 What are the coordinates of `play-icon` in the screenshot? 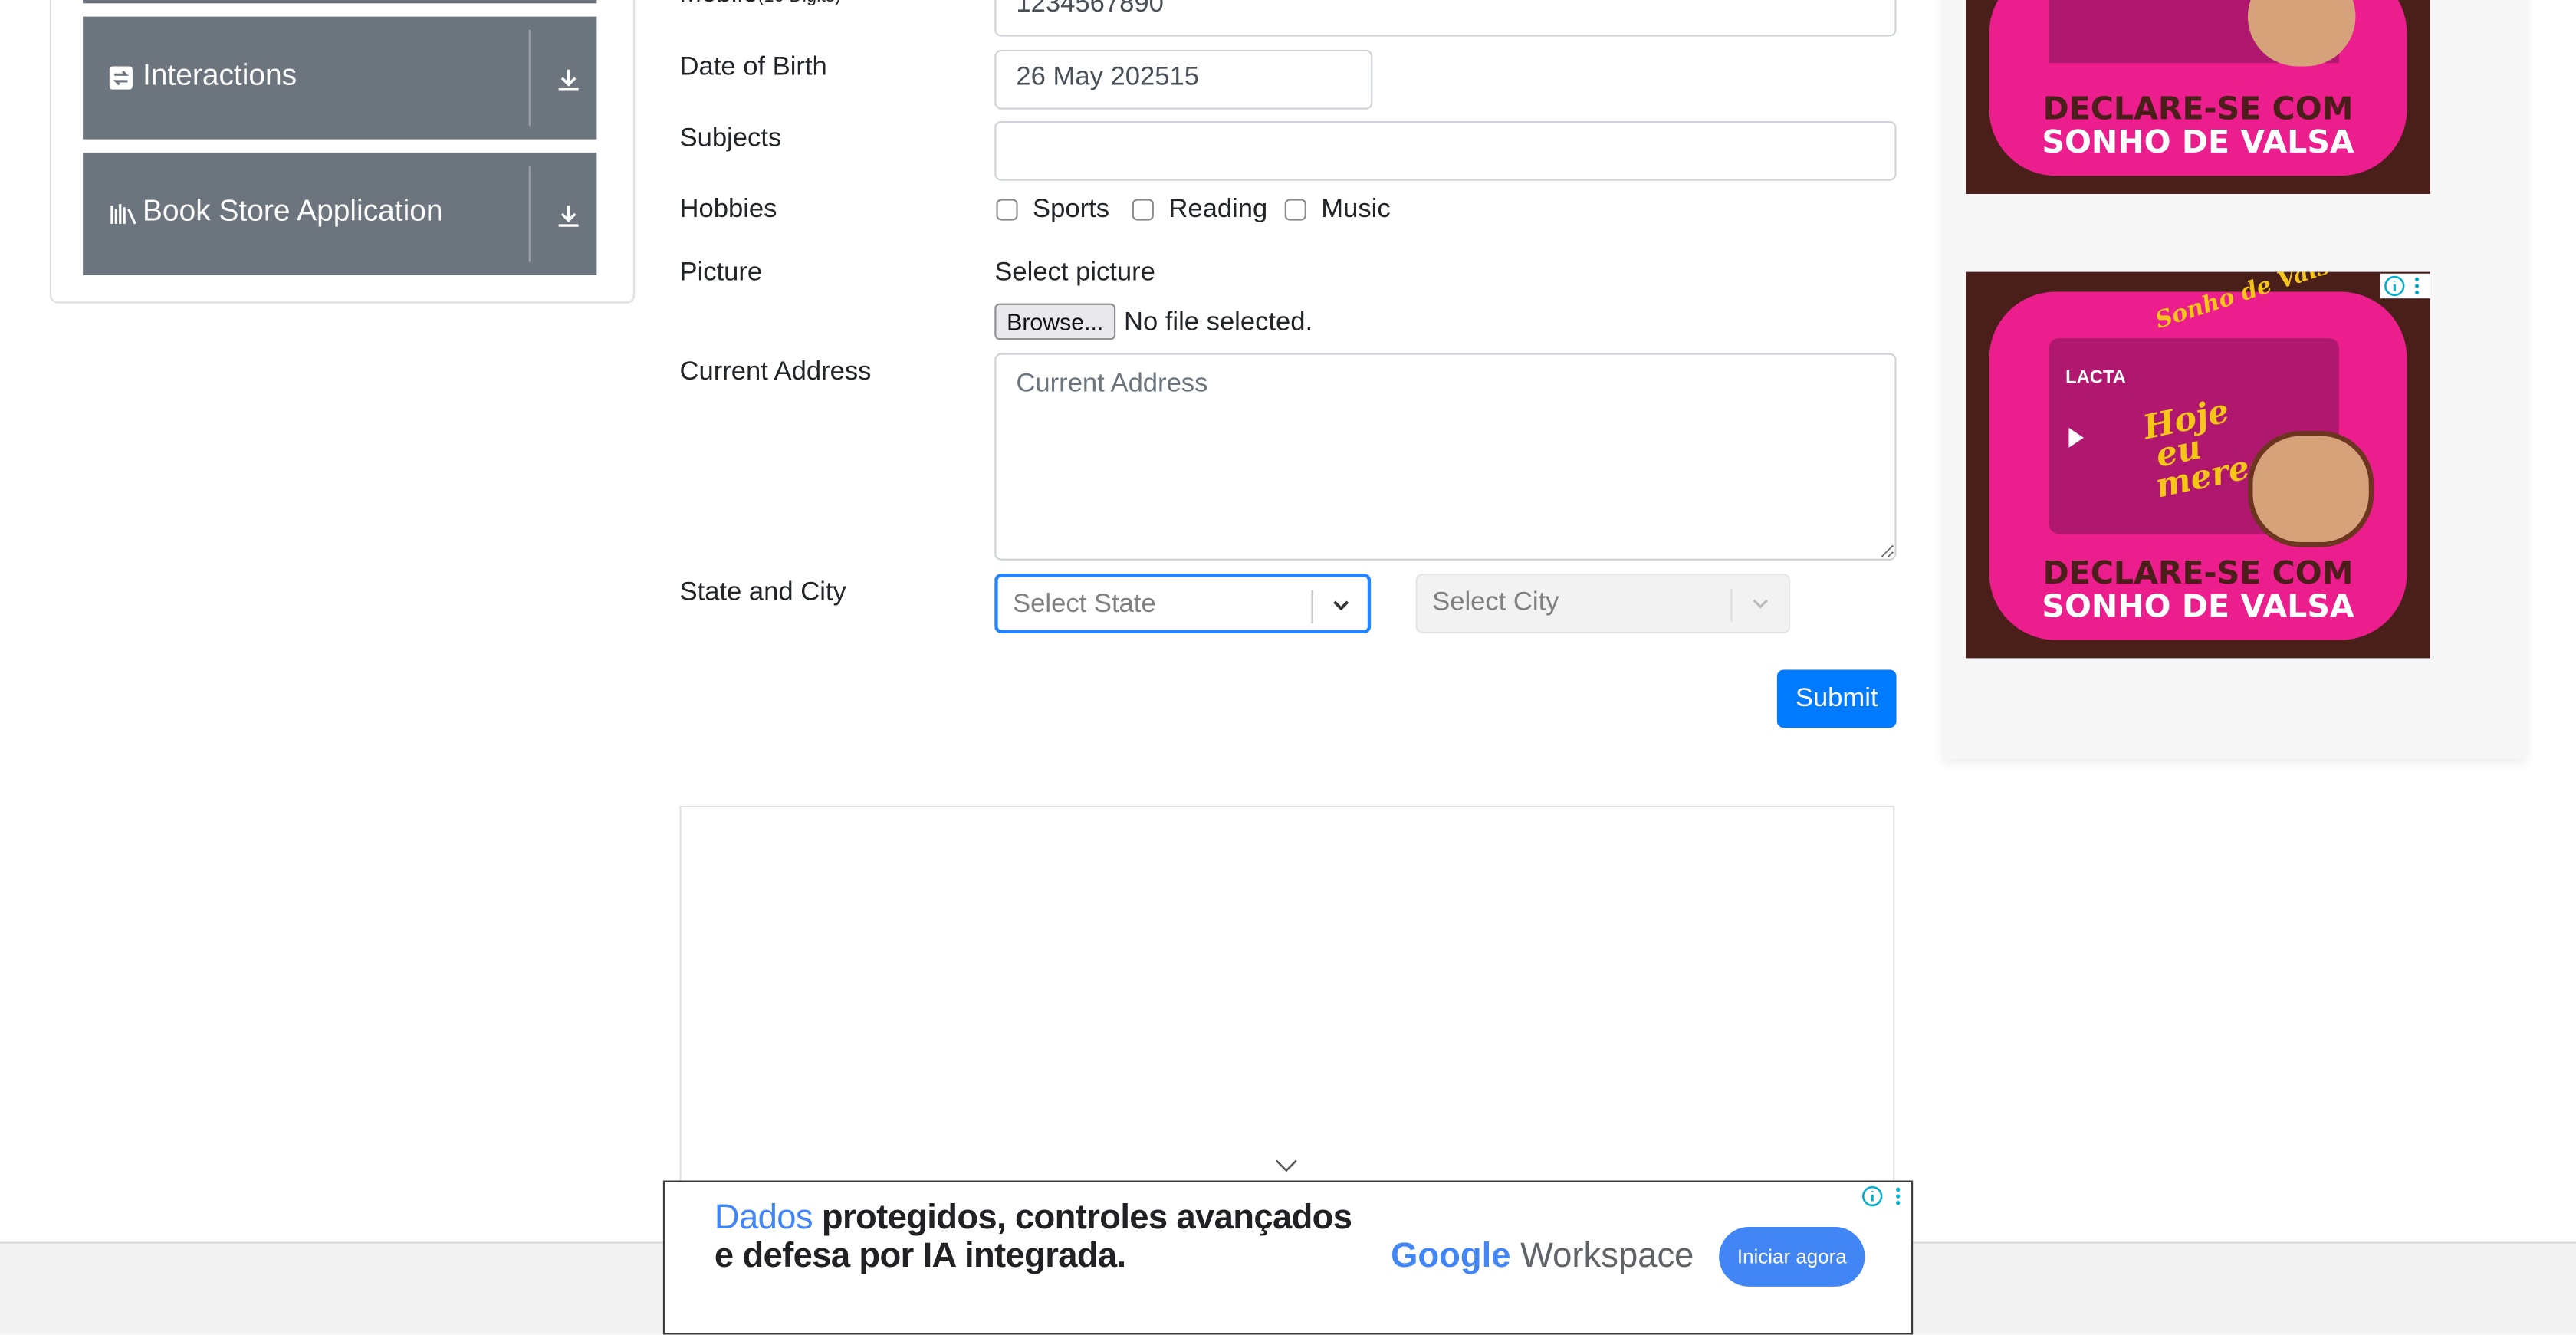 It's located at (2076, 437).